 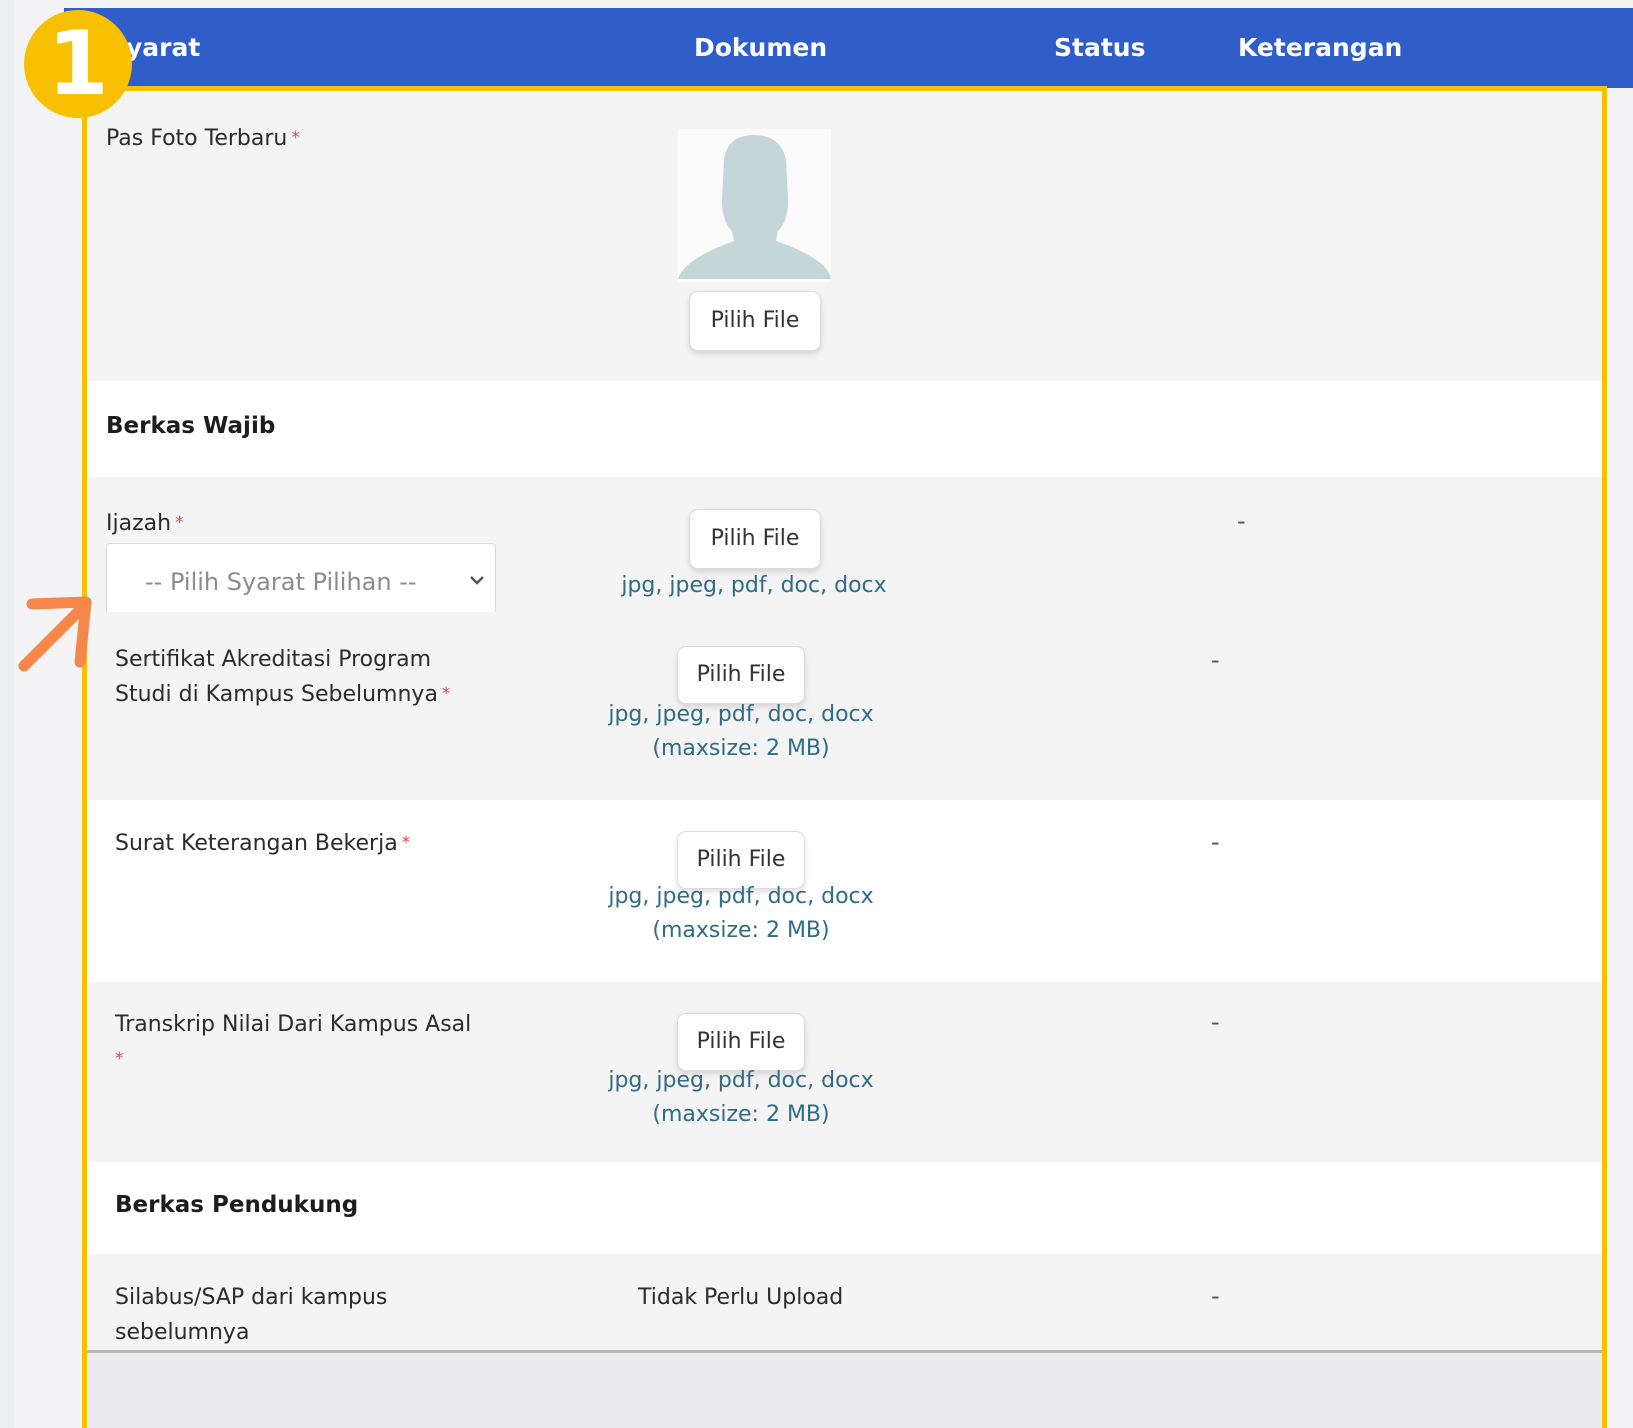 I want to click on header-status: Status, so click(x=1100, y=47).